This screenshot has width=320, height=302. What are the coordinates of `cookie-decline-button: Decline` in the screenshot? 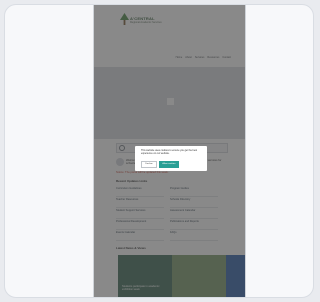 It's located at (149, 164).